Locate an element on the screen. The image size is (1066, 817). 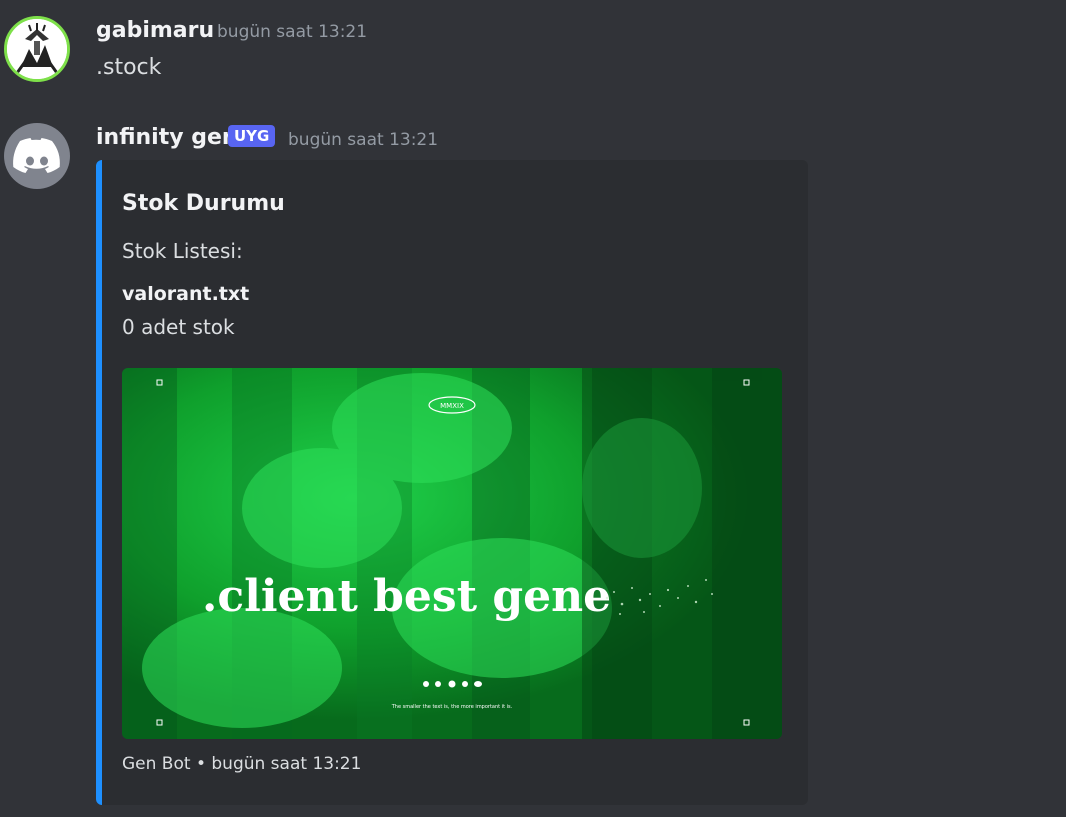
embed-description: Stok Listesi: is located at coordinates (182, 251).